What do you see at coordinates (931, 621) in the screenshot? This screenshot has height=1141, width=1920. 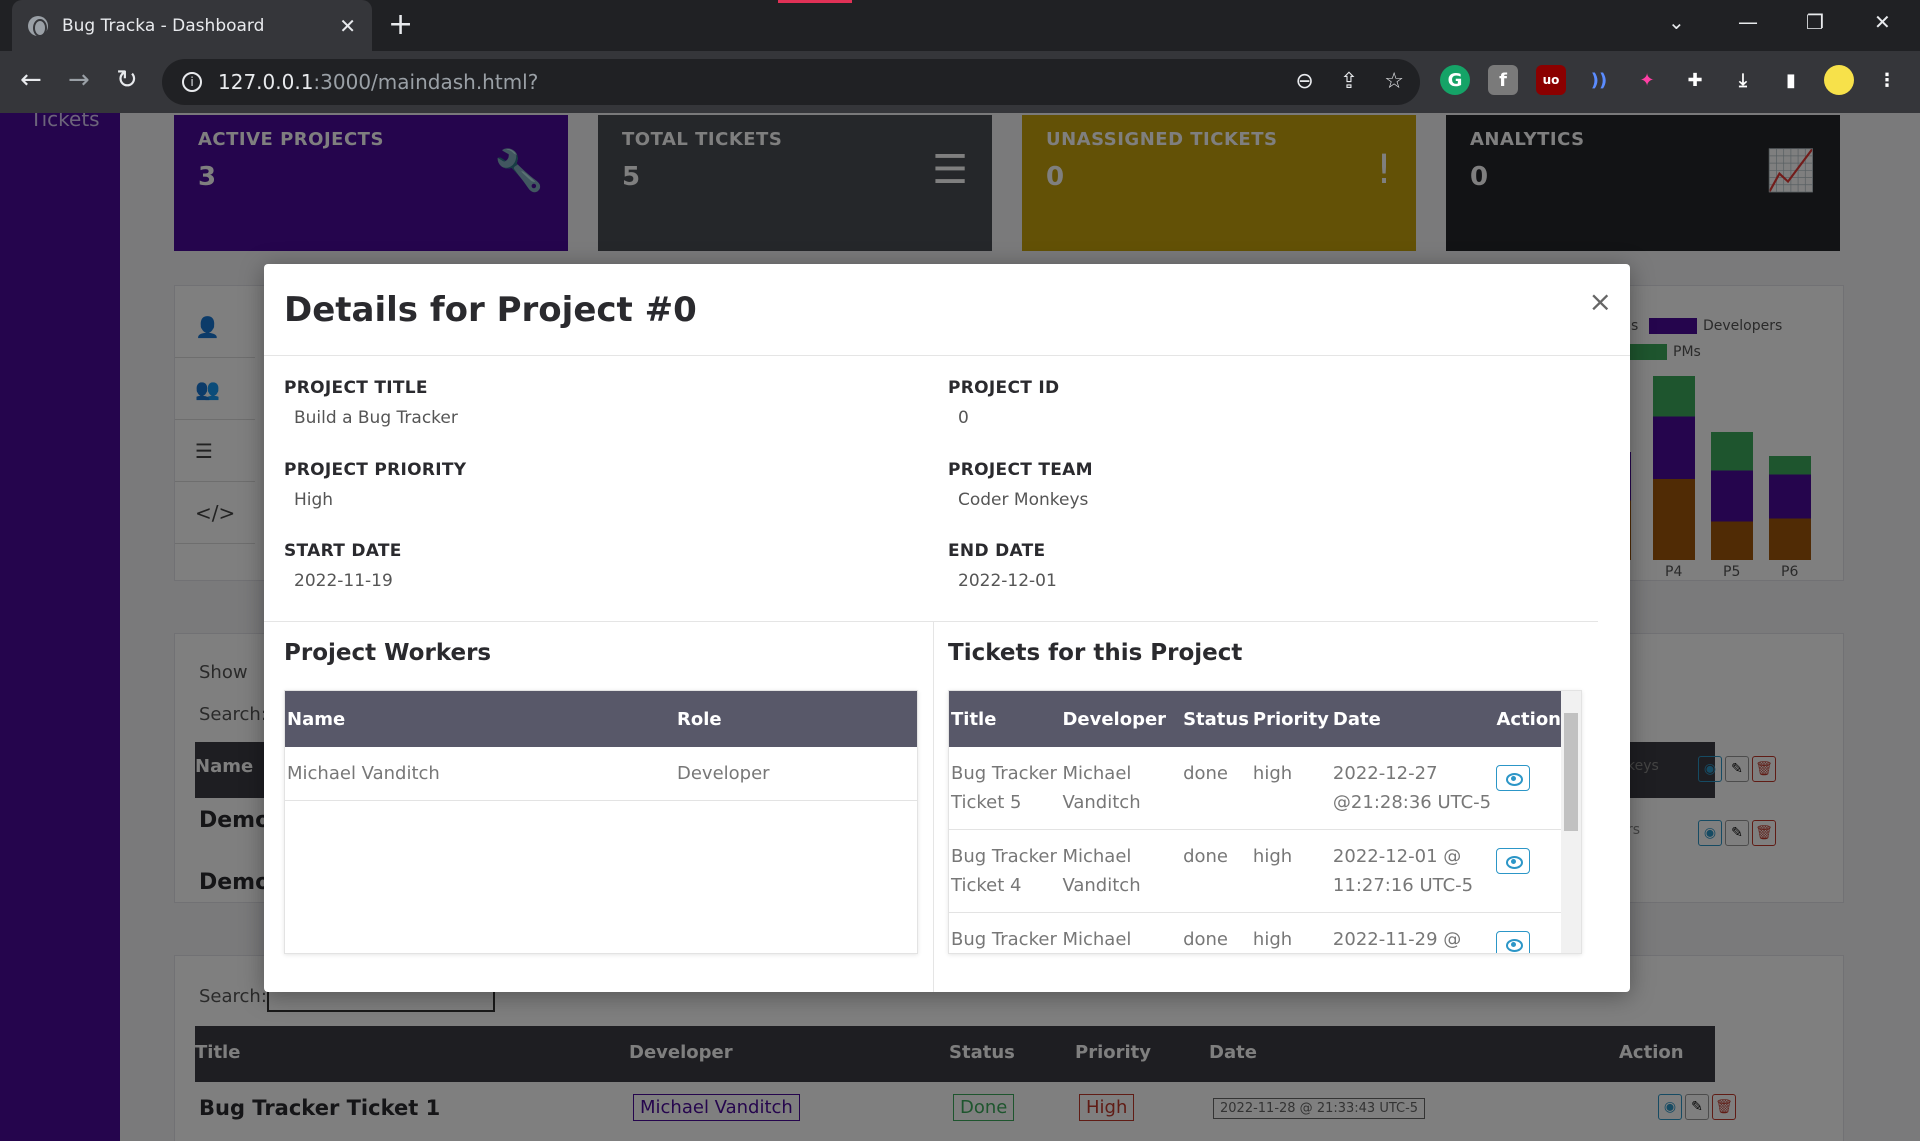 I see `section-divider` at bounding box center [931, 621].